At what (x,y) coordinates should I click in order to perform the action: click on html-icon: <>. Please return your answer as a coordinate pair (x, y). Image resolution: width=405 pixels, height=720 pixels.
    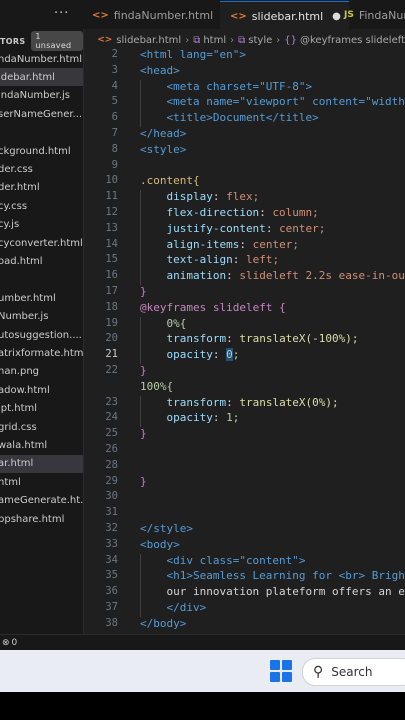
    Looking at the image, I should click on (105, 40).